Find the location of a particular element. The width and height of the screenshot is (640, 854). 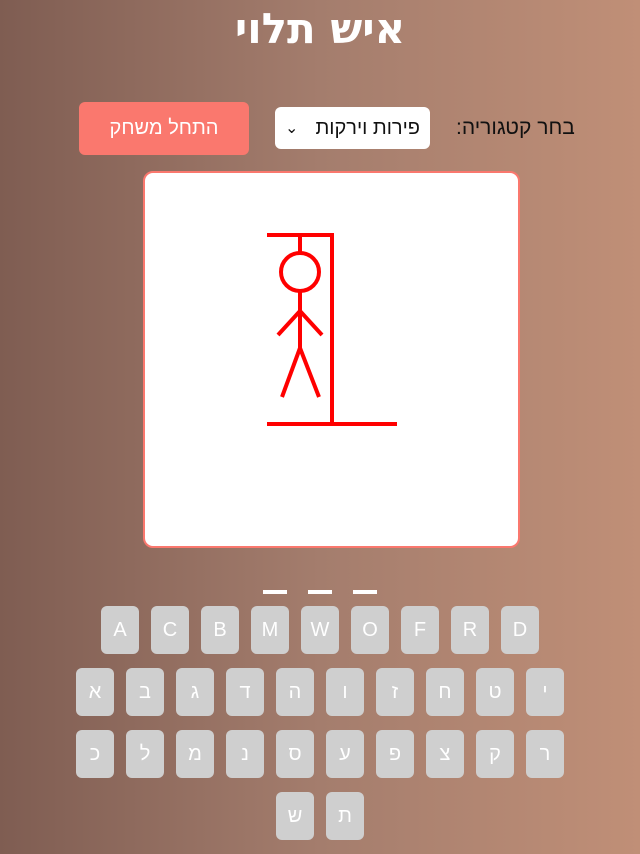

letter-key: ב is located at coordinates (145, 692).